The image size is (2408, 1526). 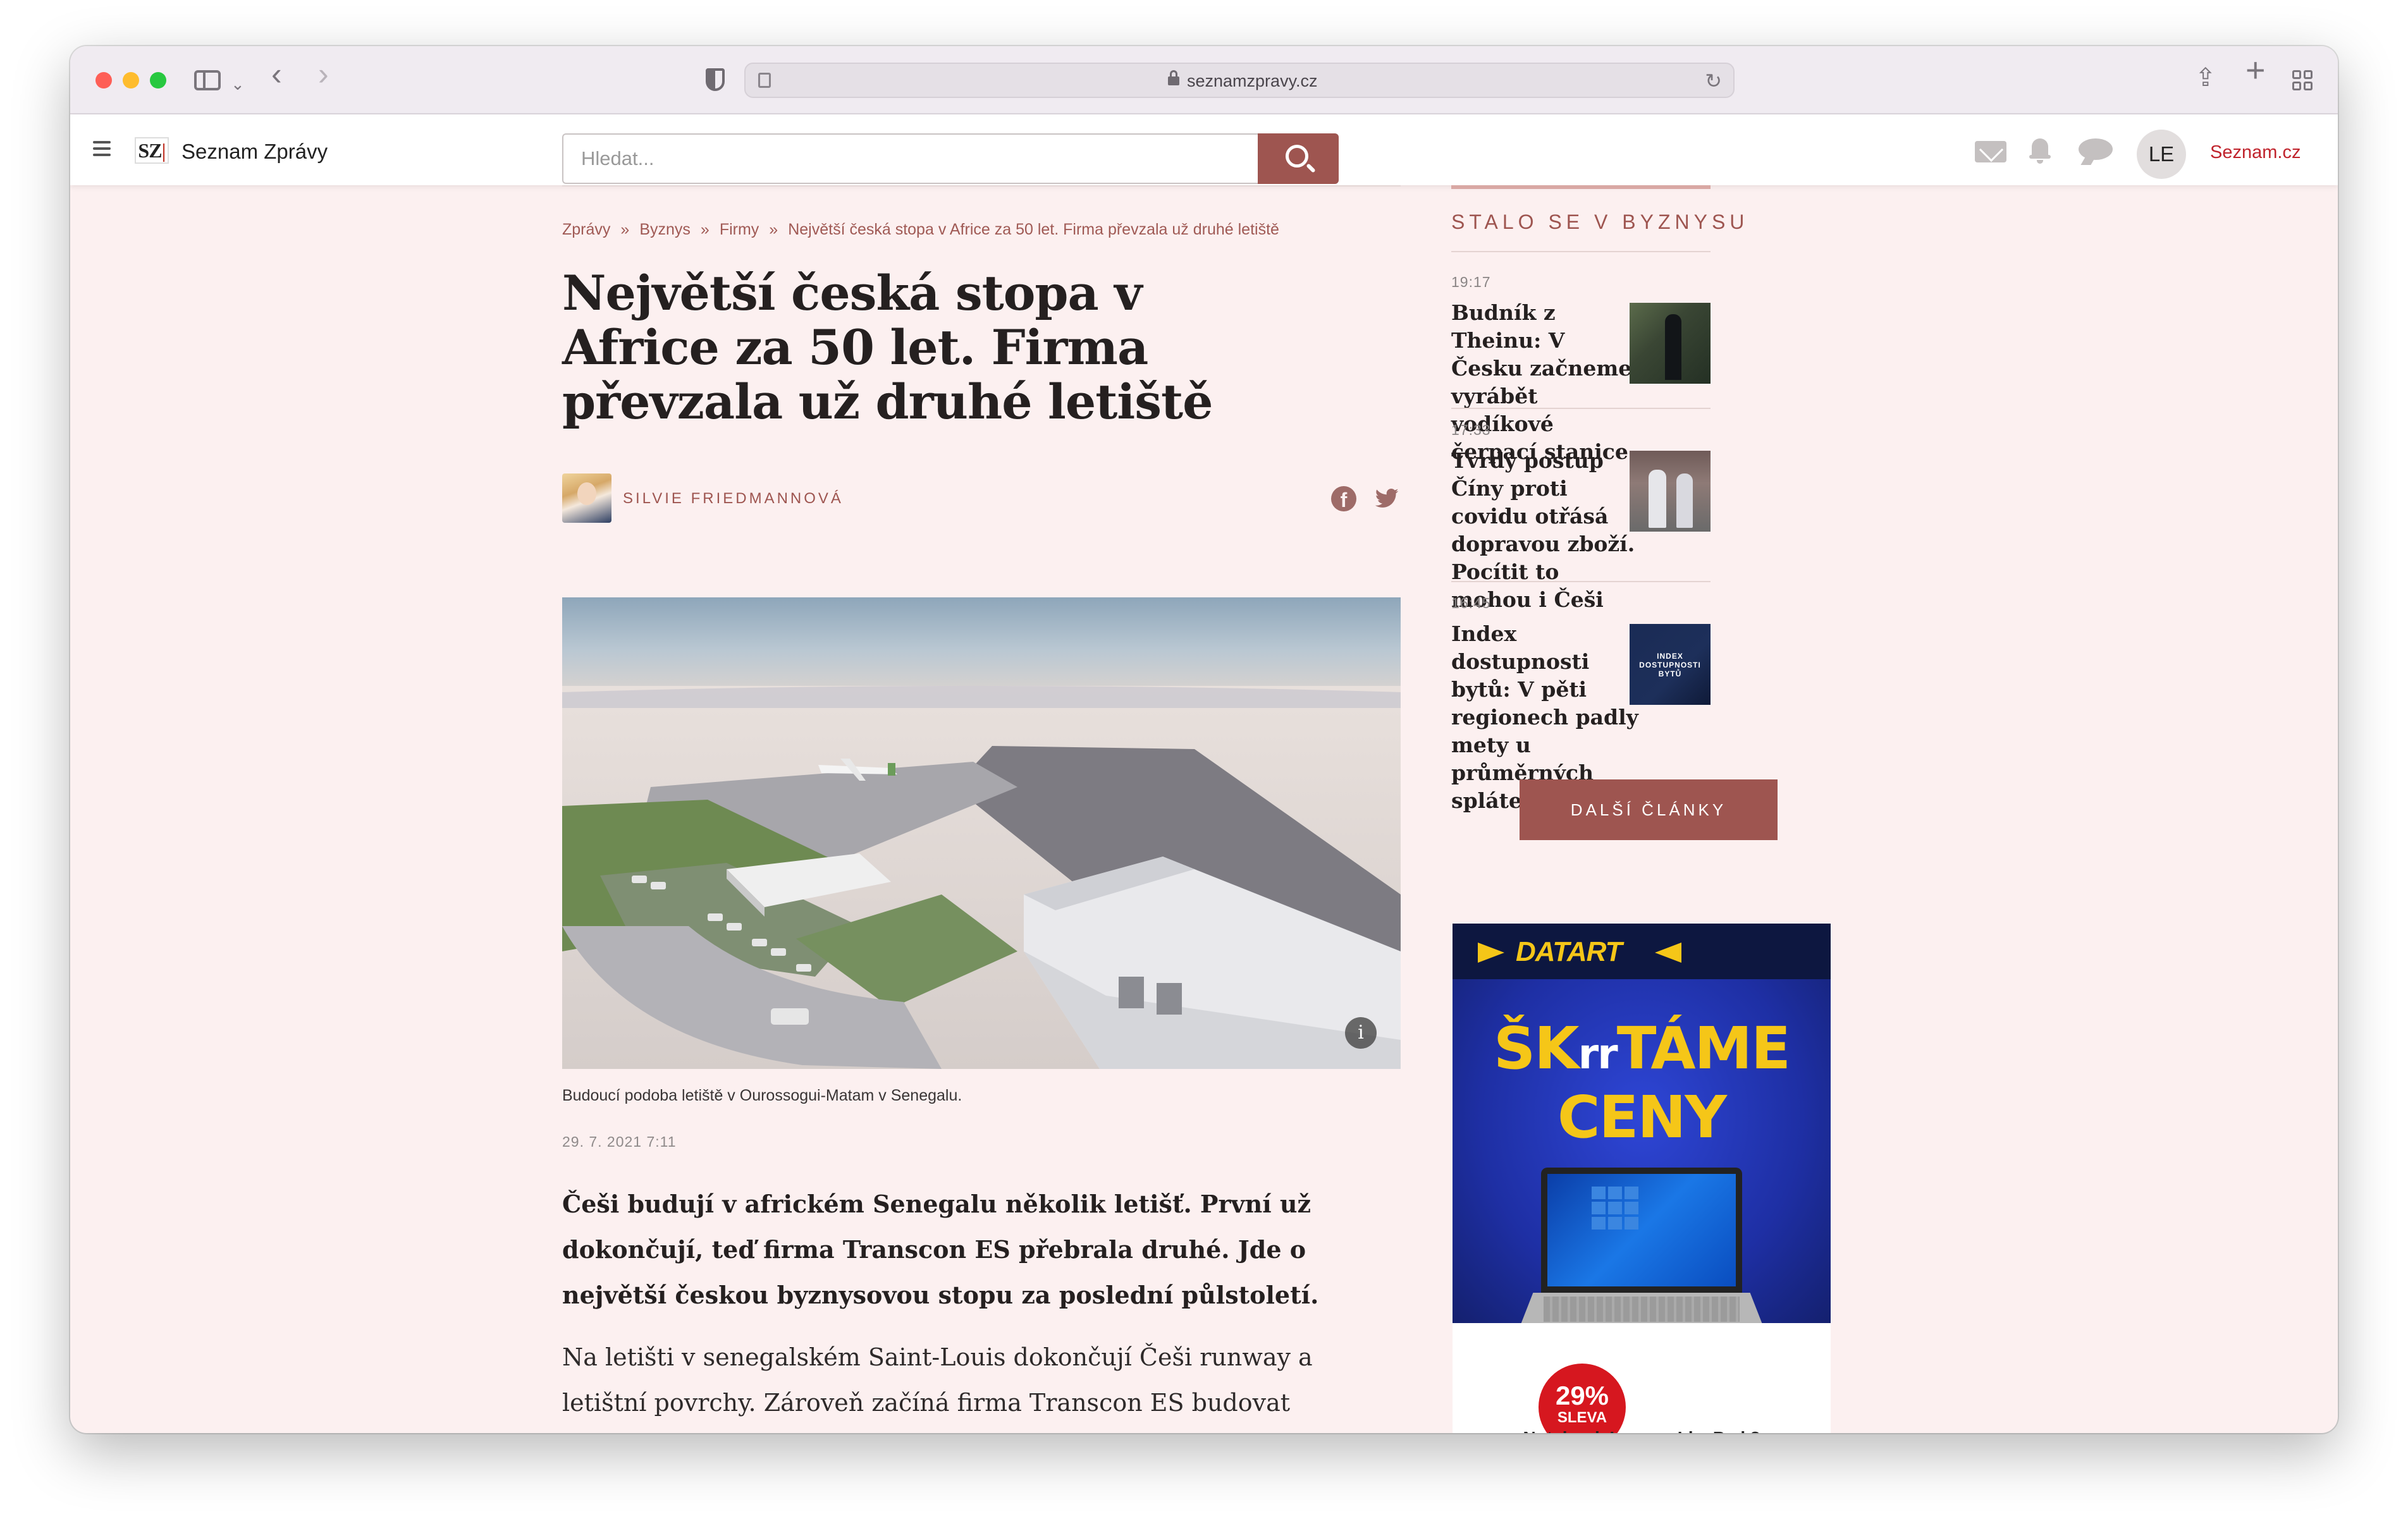 What do you see at coordinates (1252, 80) in the screenshot?
I see `url-text: seznamzpravy.cz` at bounding box center [1252, 80].